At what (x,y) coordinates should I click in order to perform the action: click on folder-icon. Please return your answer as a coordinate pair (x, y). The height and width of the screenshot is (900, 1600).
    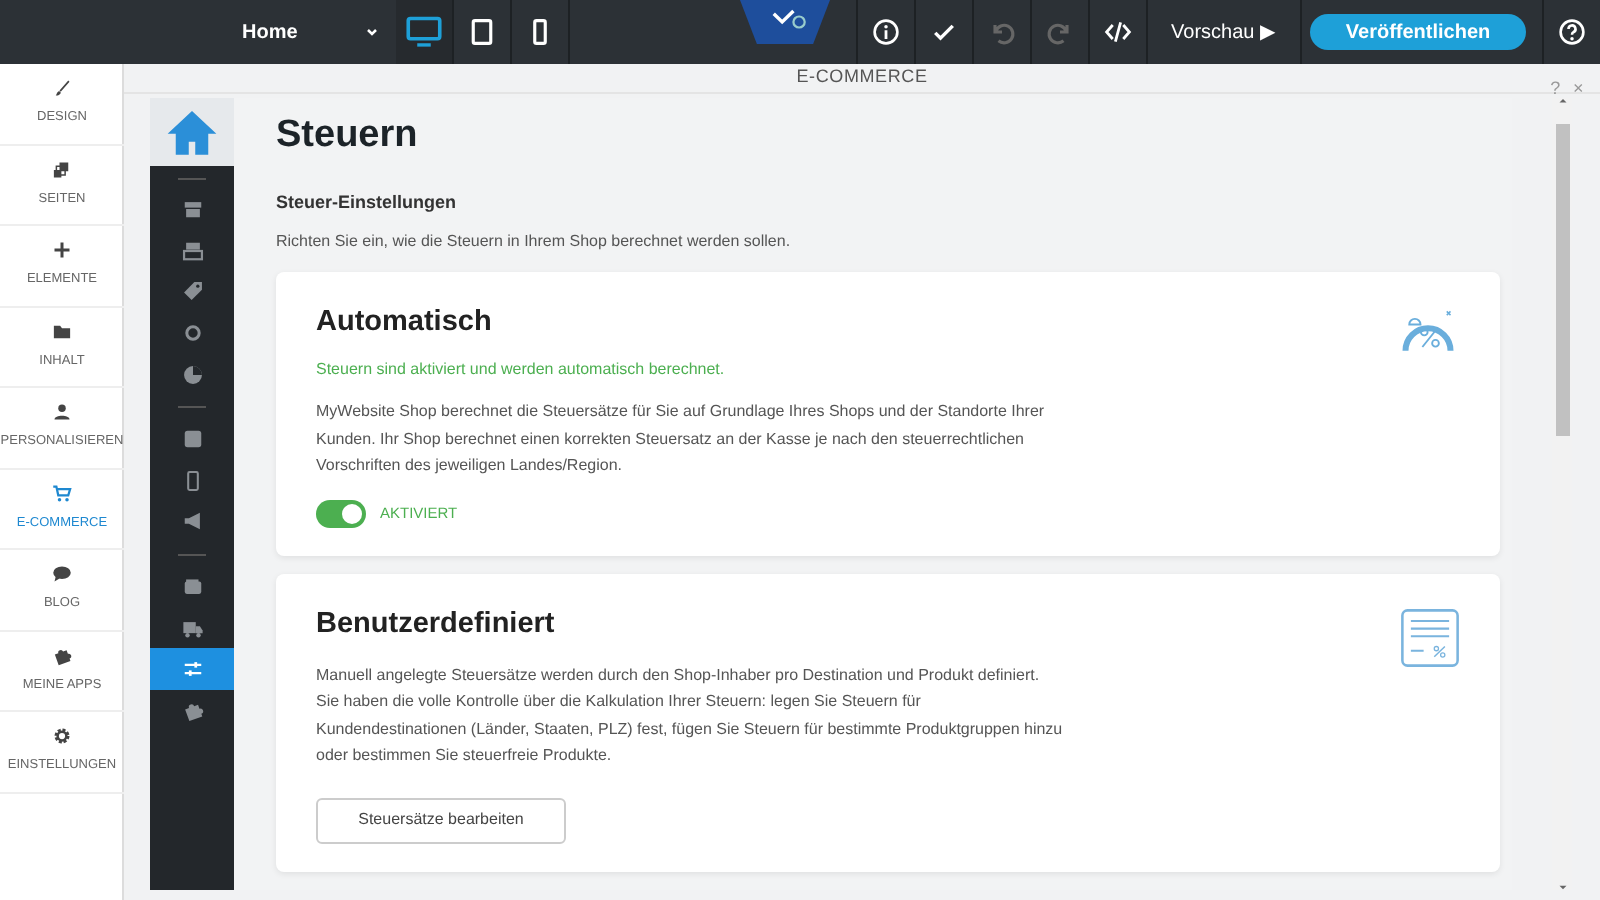
    Looking at the image, I should click on (62, 331).